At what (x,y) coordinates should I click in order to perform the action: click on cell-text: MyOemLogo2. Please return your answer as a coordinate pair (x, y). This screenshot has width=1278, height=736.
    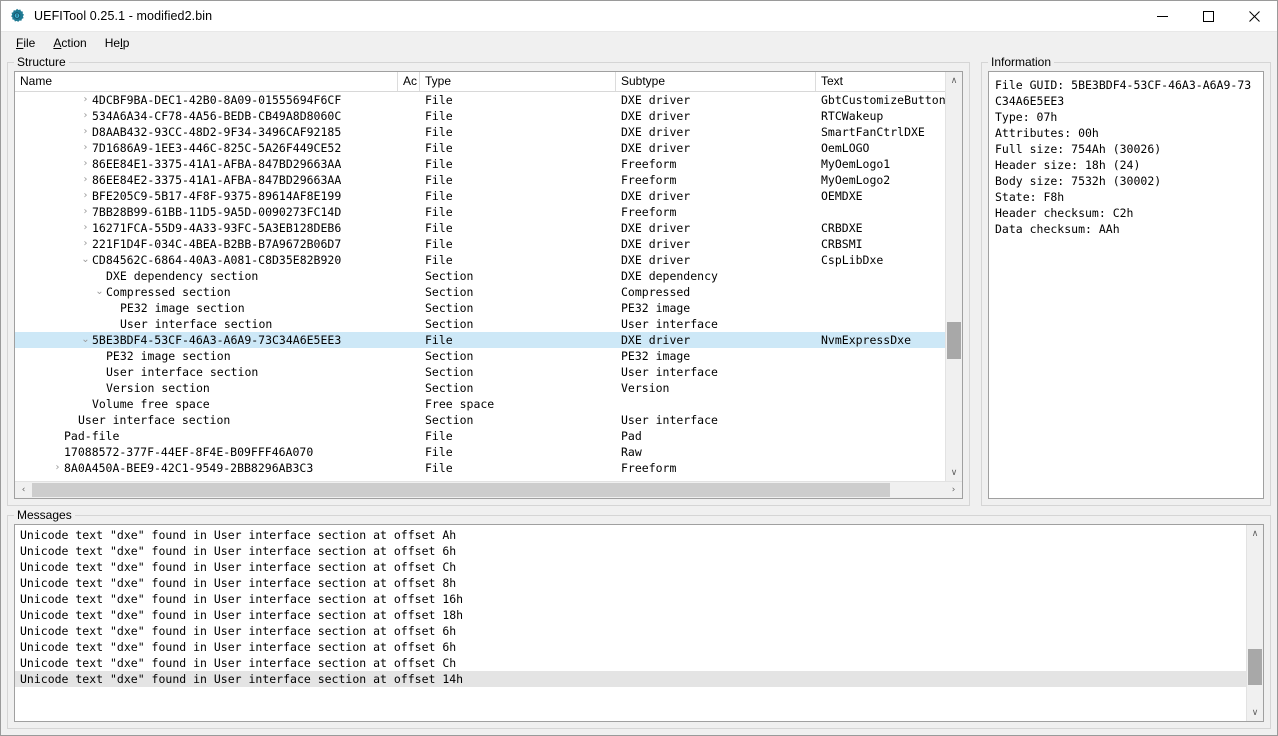
    Looking at the image, I should click on (856, 180).